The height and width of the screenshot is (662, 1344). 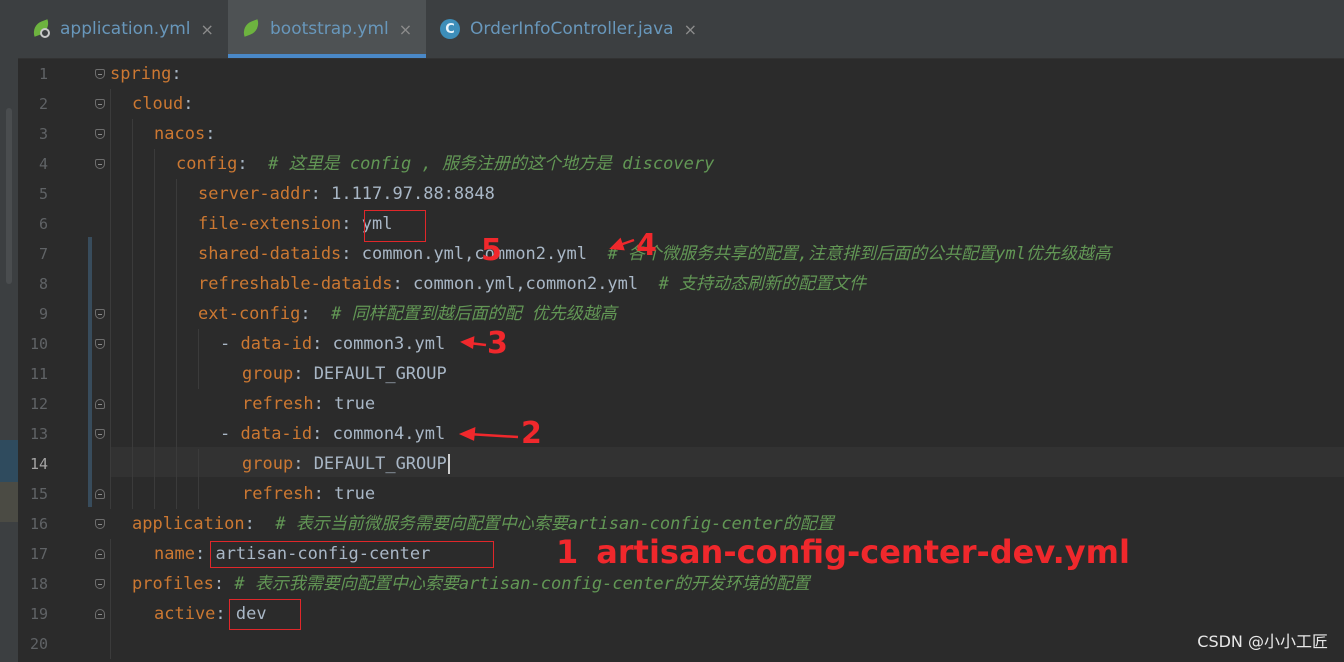 I want to click on watermark-text: CSDN @小小工匠, so click(x=1262, y=641).